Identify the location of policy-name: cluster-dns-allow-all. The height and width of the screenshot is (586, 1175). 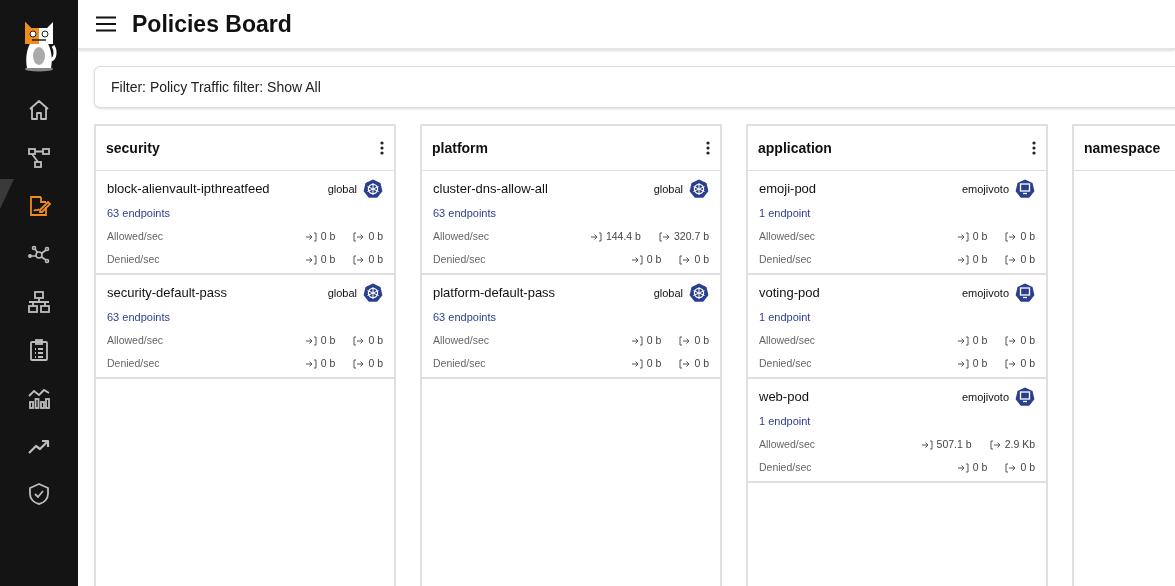
(490, 189).